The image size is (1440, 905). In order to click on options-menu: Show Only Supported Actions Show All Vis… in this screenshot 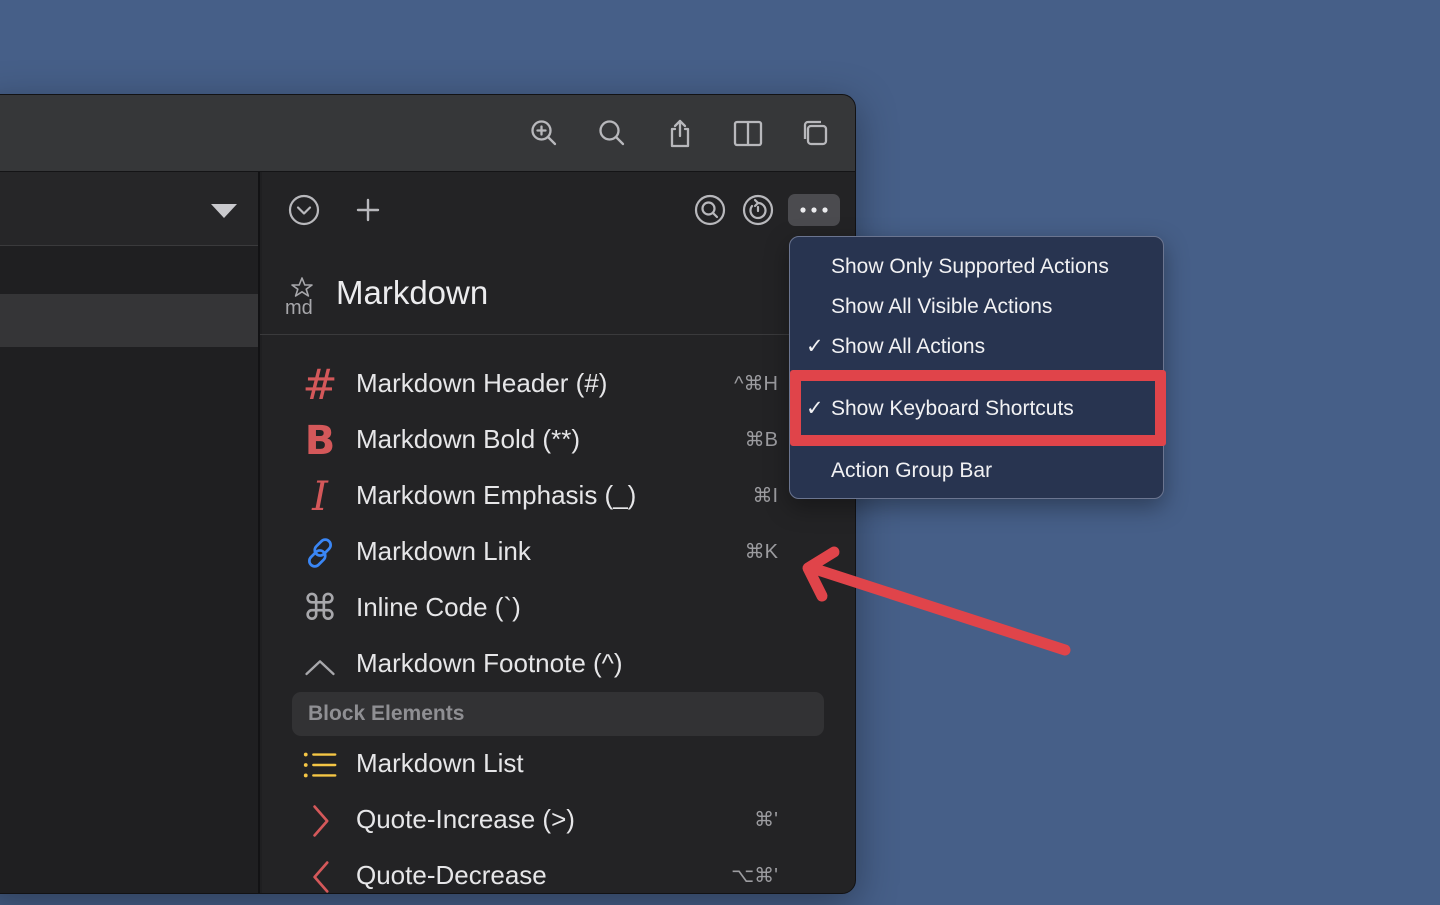, I will do `click(976, 367)`.